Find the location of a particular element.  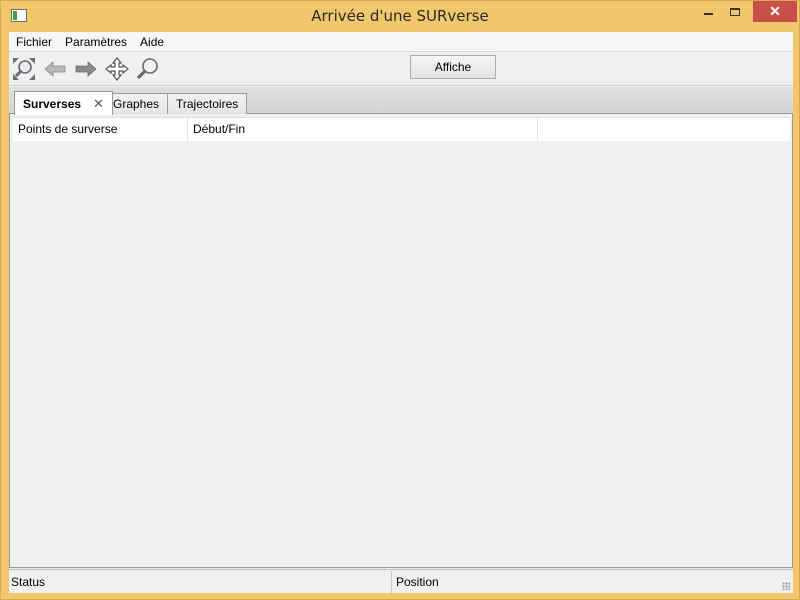

back-arrow-icon is located at coordinates (55, 69).